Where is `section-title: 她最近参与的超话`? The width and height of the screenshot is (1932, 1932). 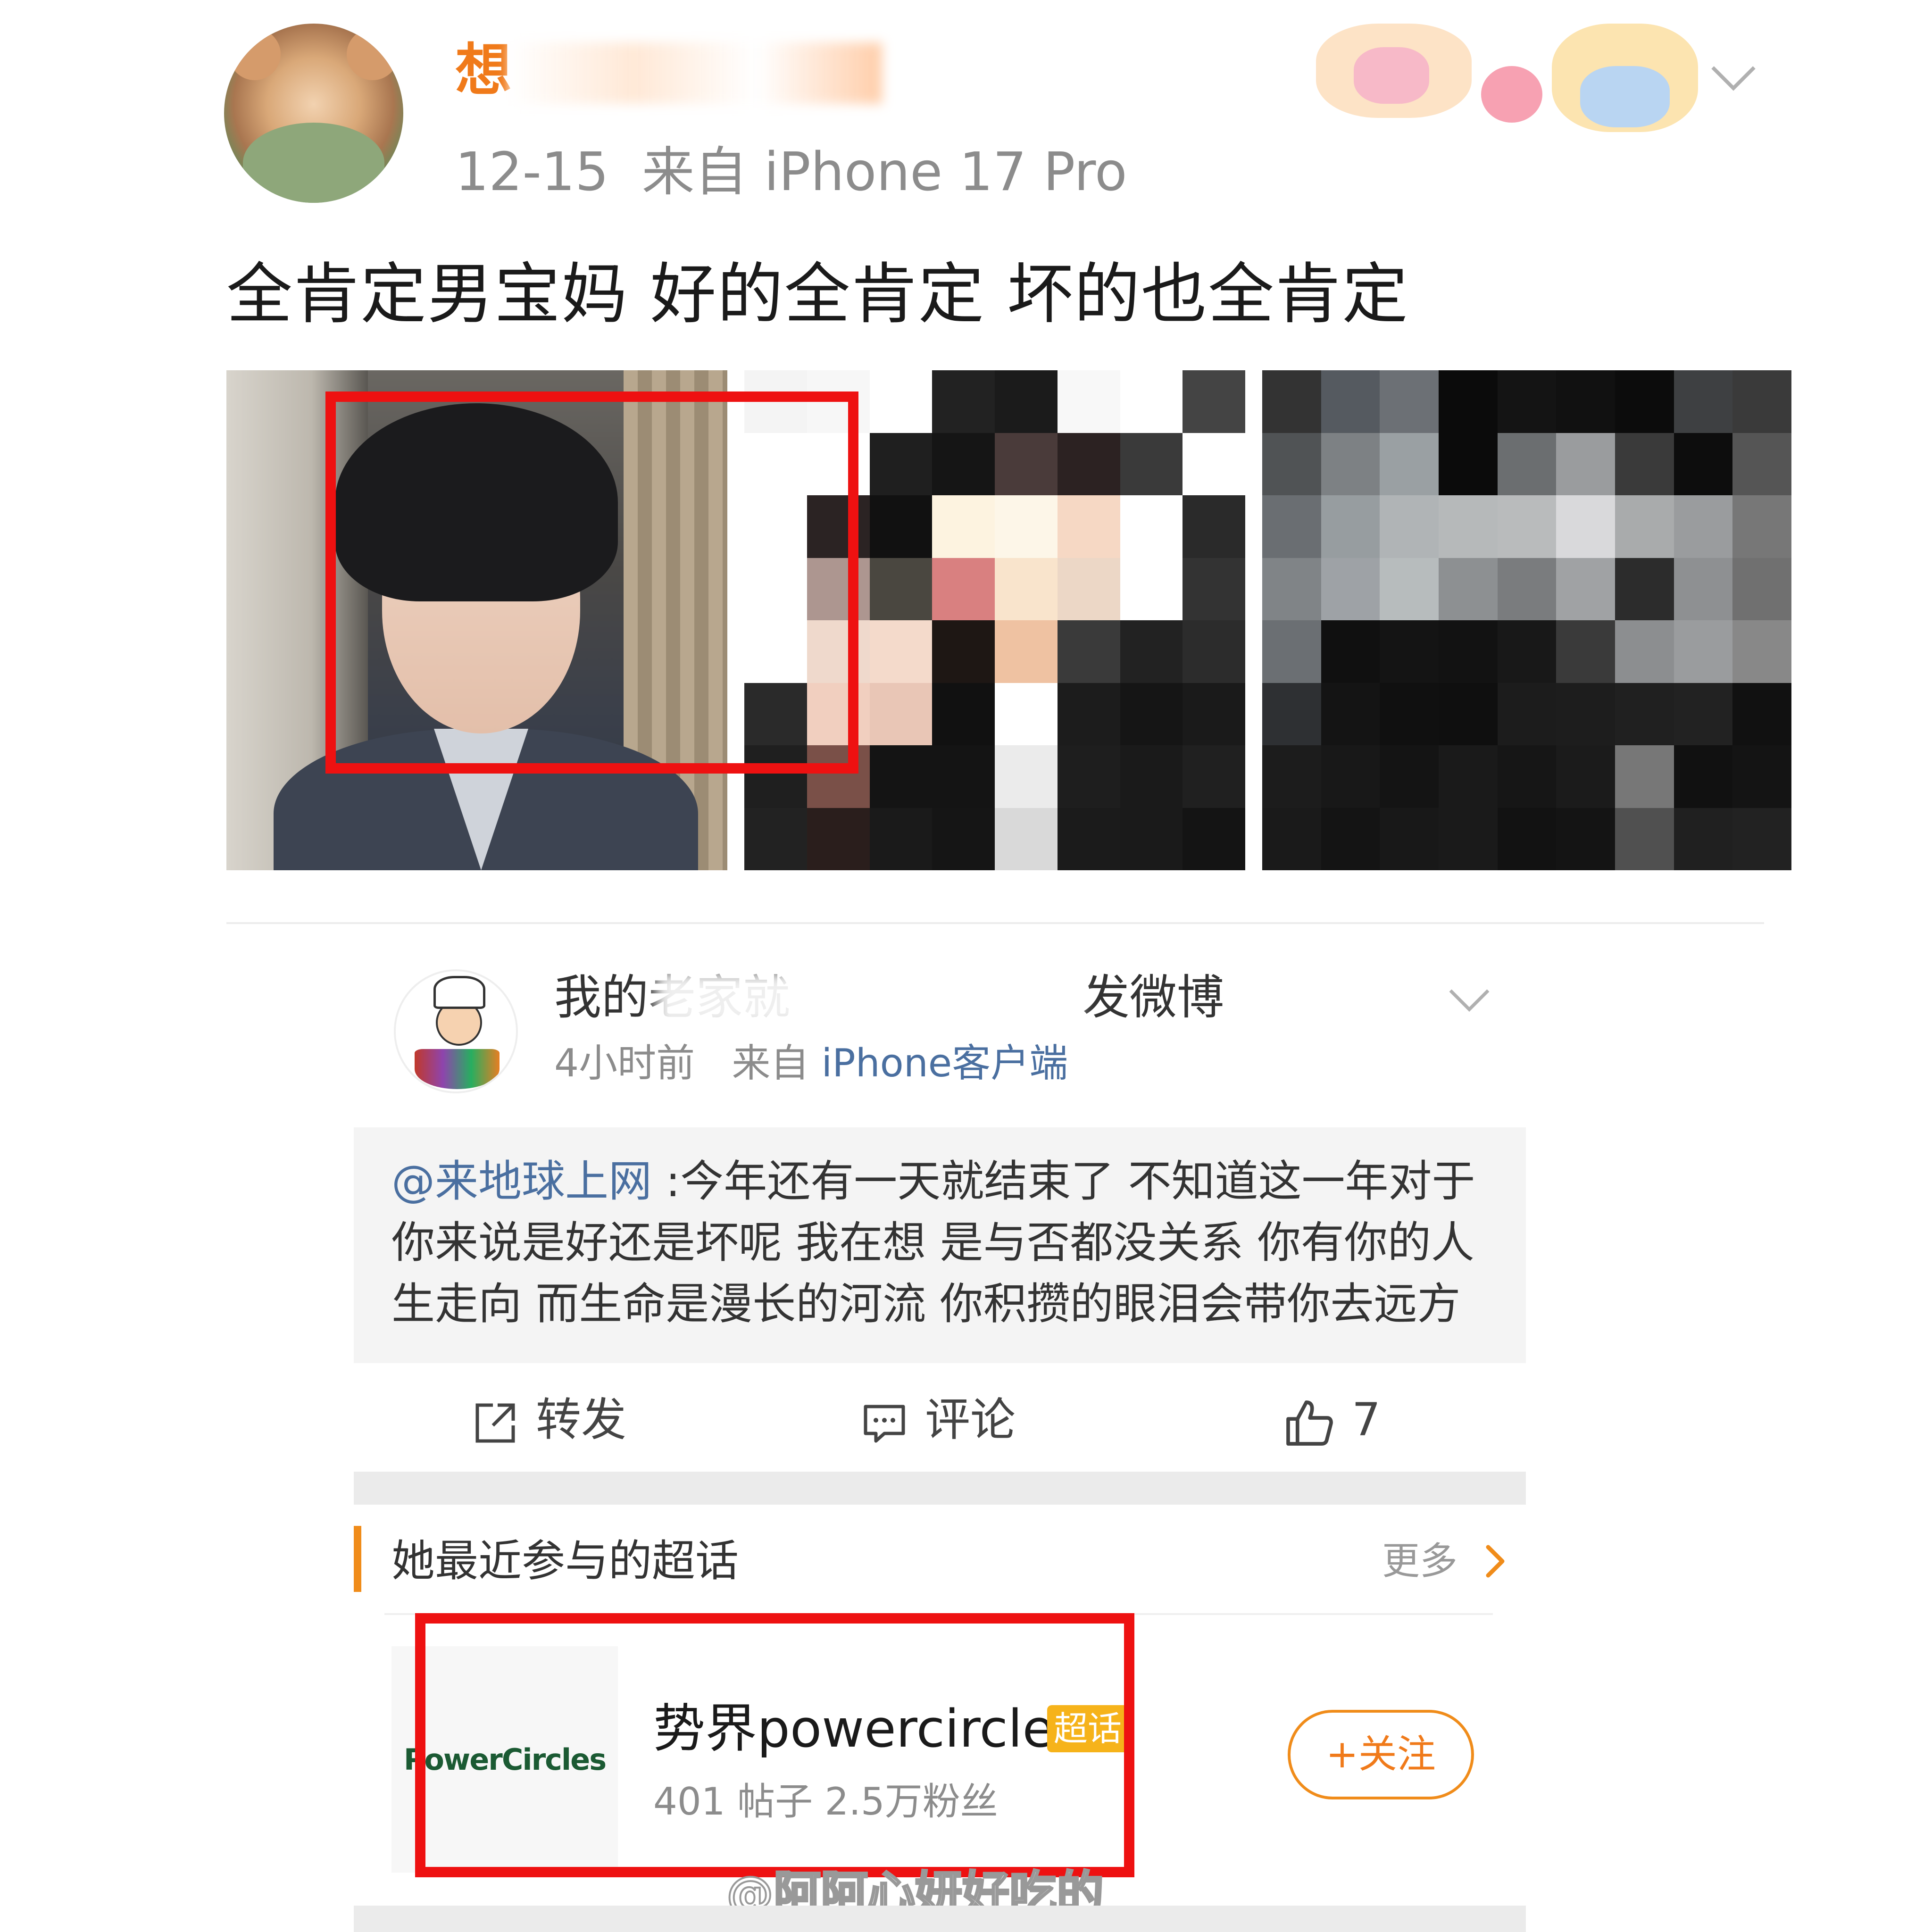 section-title: 她最近参与的超话 is located at coordinates (565, 1561).